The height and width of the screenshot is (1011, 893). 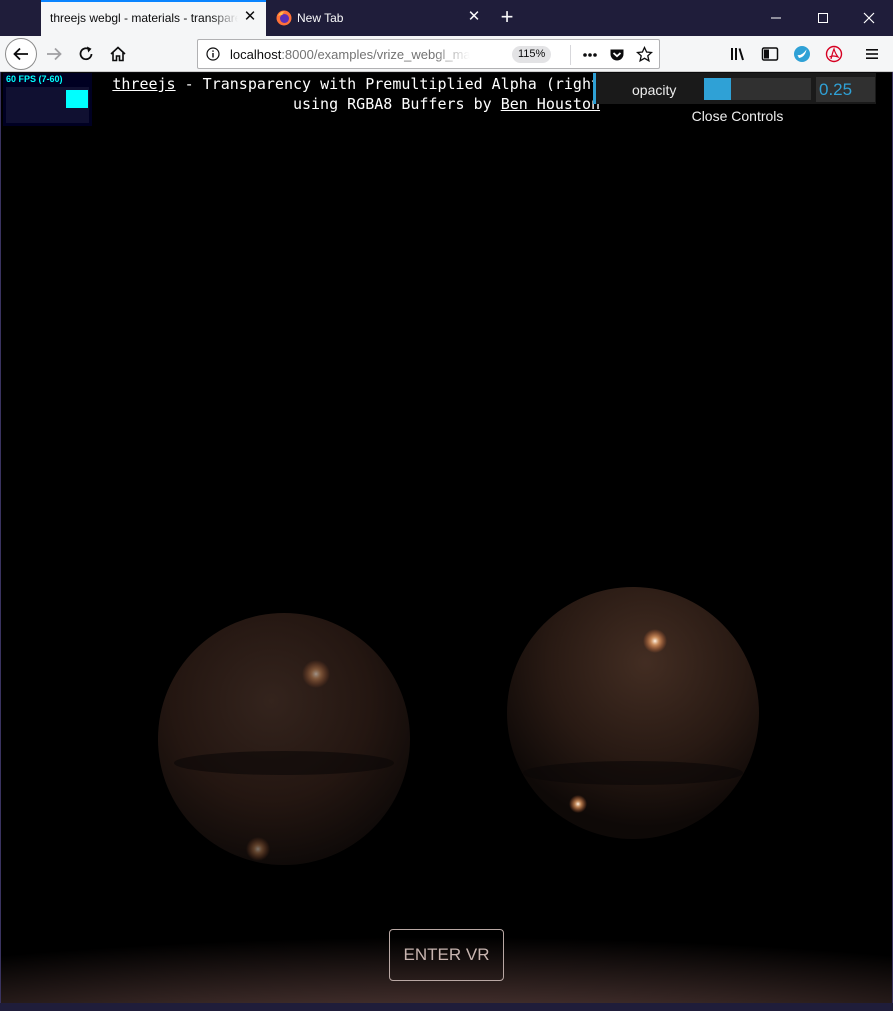 I want to click on bird-extension-icon, so click(x=802, y=54).